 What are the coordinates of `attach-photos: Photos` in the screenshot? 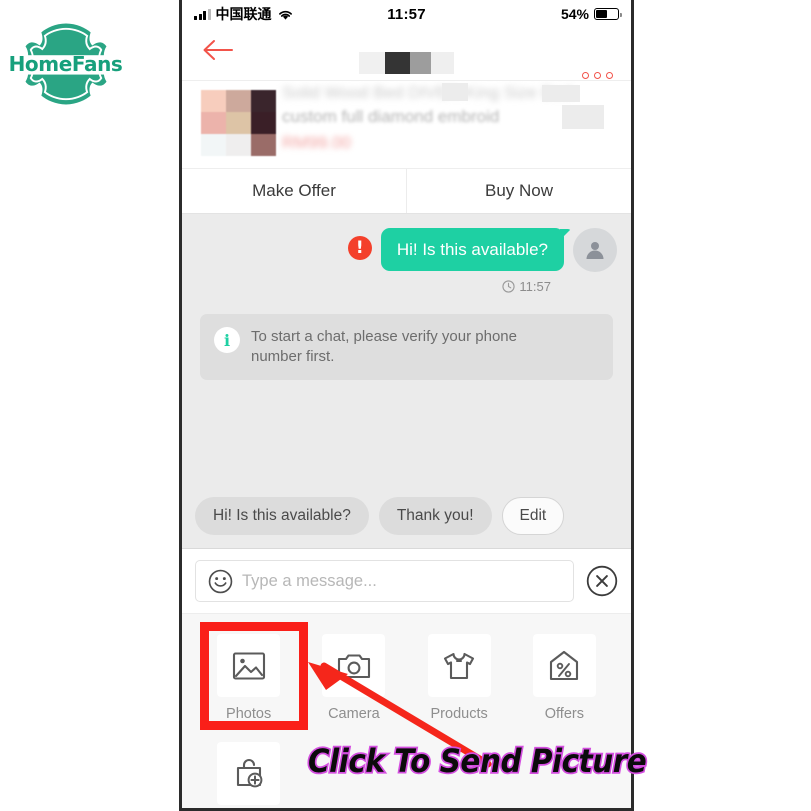 It's located at (248, 676).